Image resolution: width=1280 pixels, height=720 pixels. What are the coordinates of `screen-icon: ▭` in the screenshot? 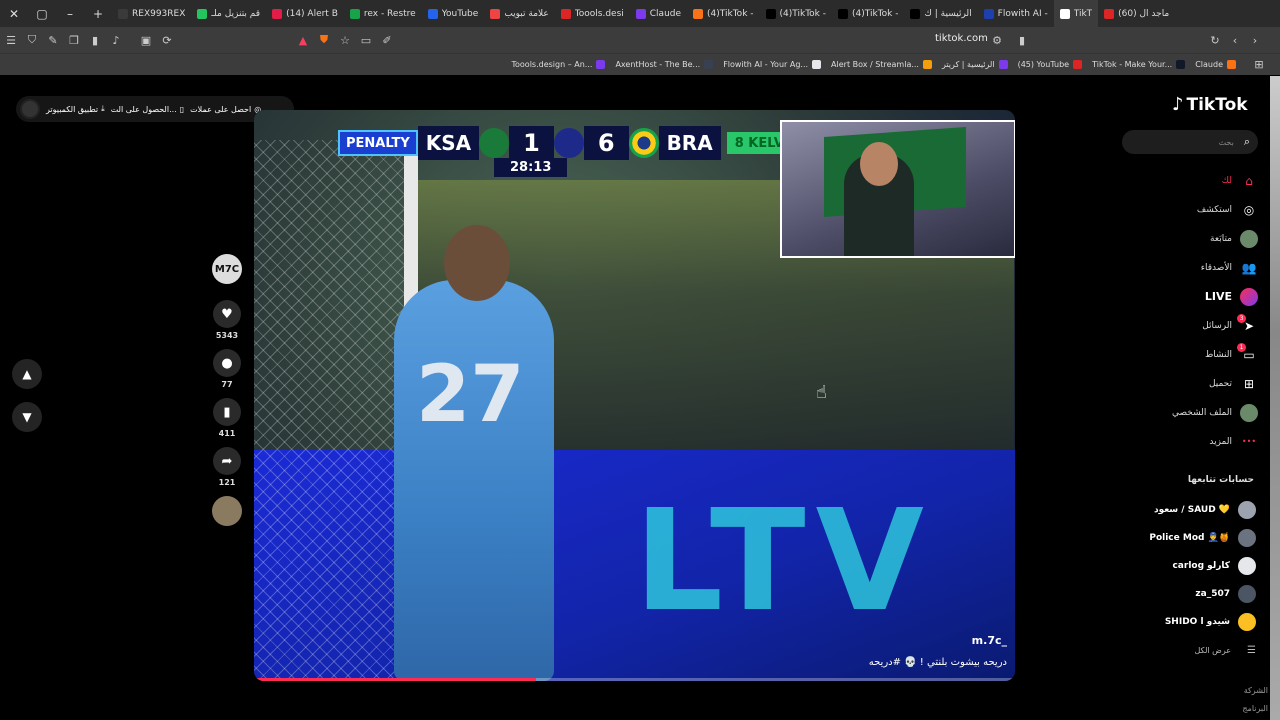 It's located at (366, 40).